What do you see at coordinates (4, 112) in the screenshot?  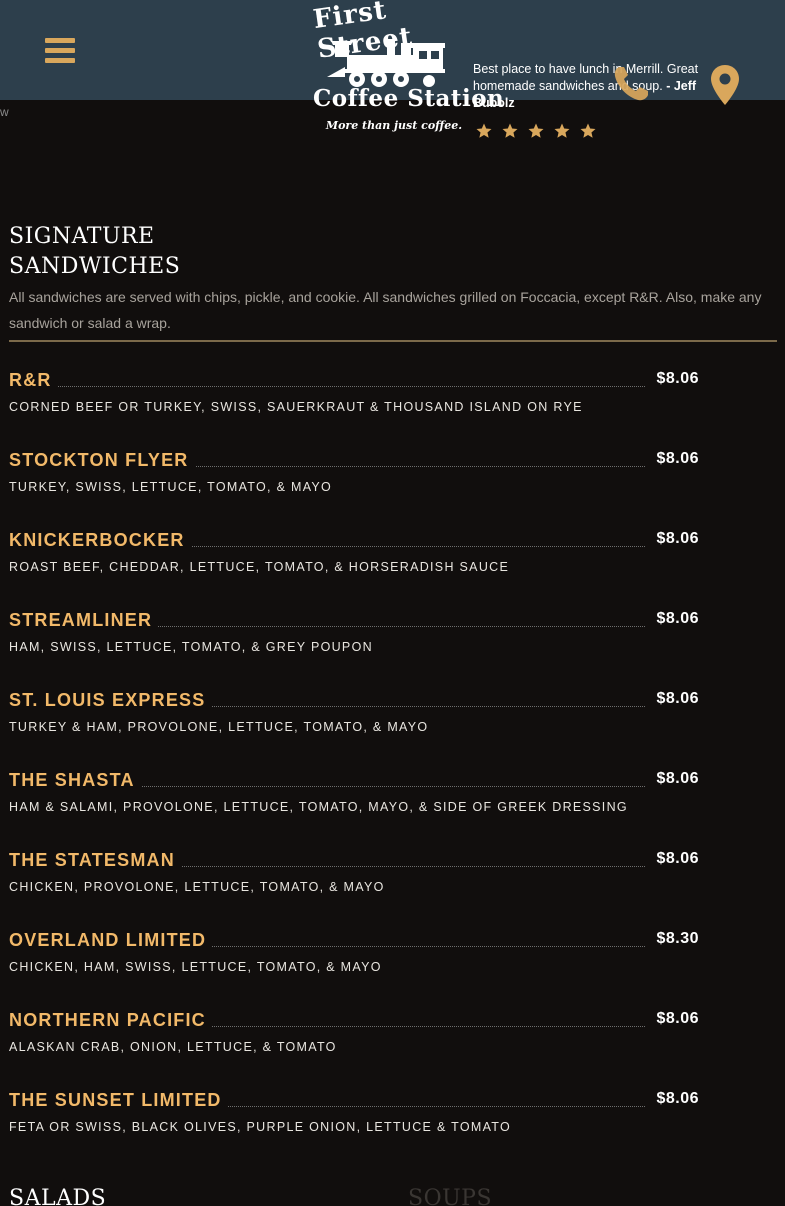 I see `stray-text: w` at bounding box center [4, 112].